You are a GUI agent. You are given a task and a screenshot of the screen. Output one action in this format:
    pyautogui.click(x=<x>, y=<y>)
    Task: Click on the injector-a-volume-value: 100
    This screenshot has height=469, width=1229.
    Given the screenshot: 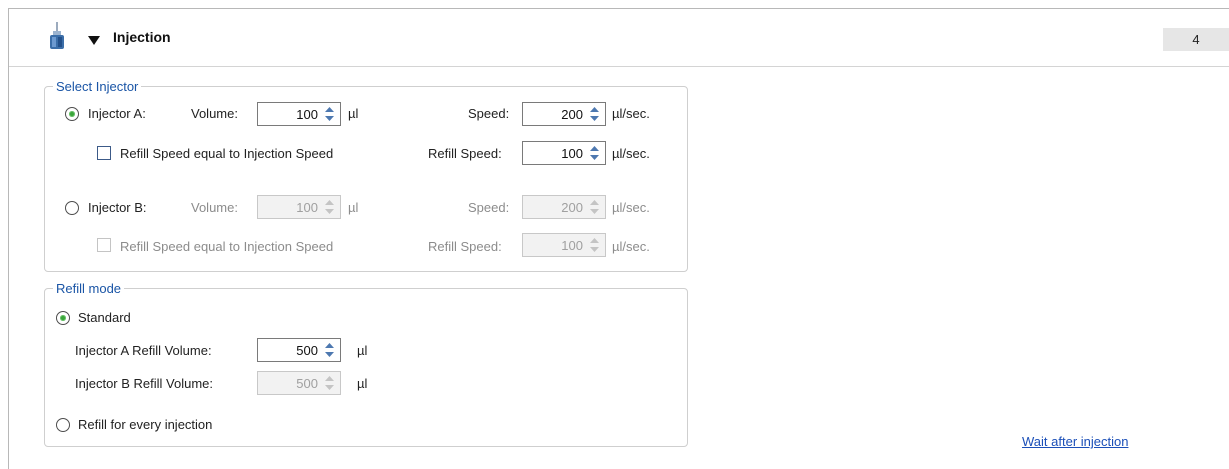 What is the action you would take?
    pyautogui.click(x=290, y=114)
    